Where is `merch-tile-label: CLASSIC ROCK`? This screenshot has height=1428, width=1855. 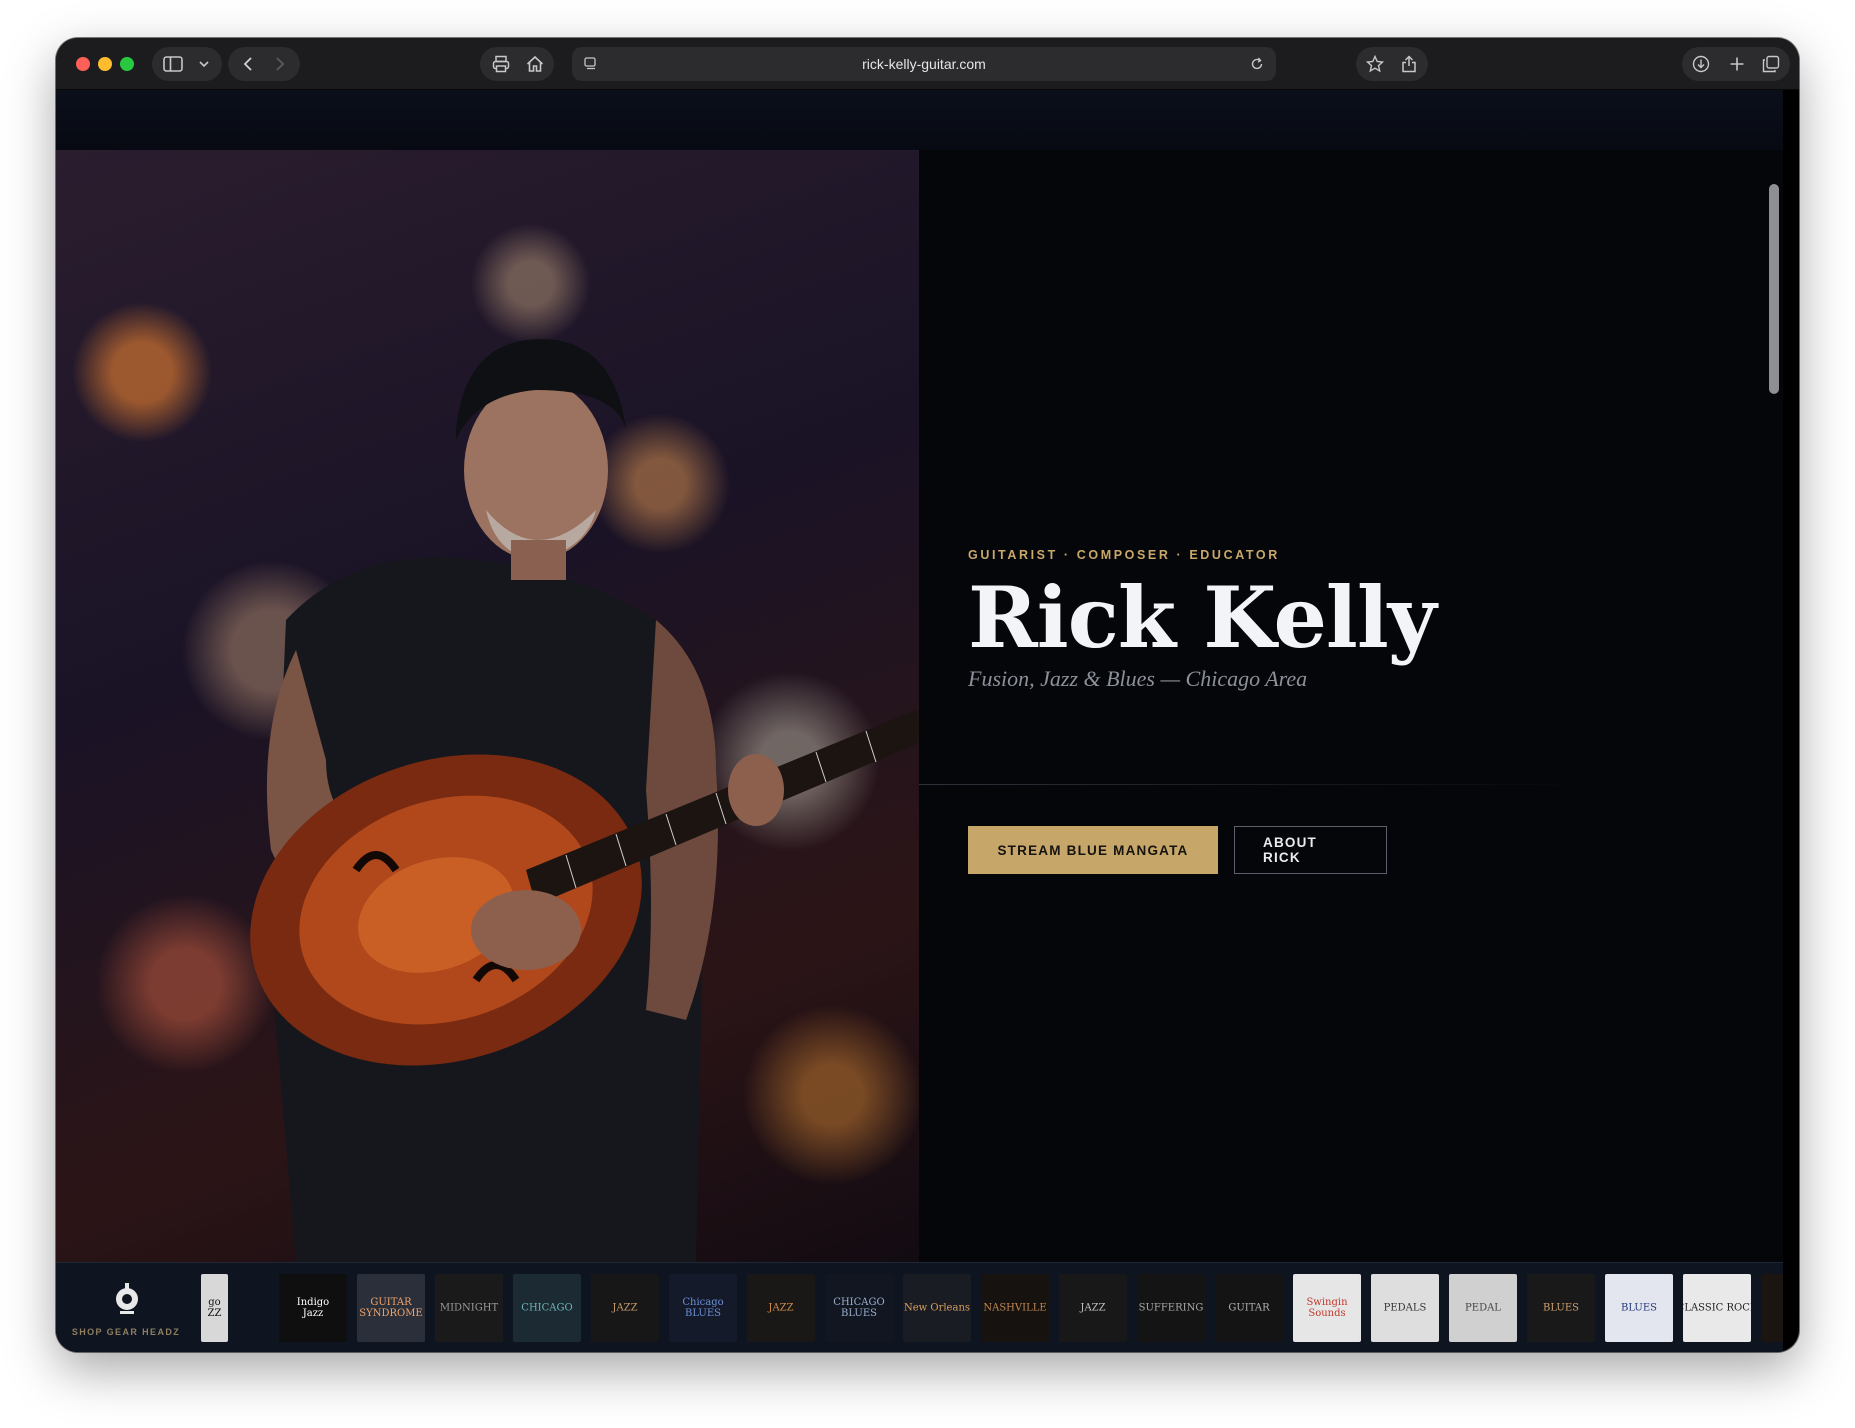 merch-tile-label: CLASSIC ROCK is located at coordinates (1717, 1308).